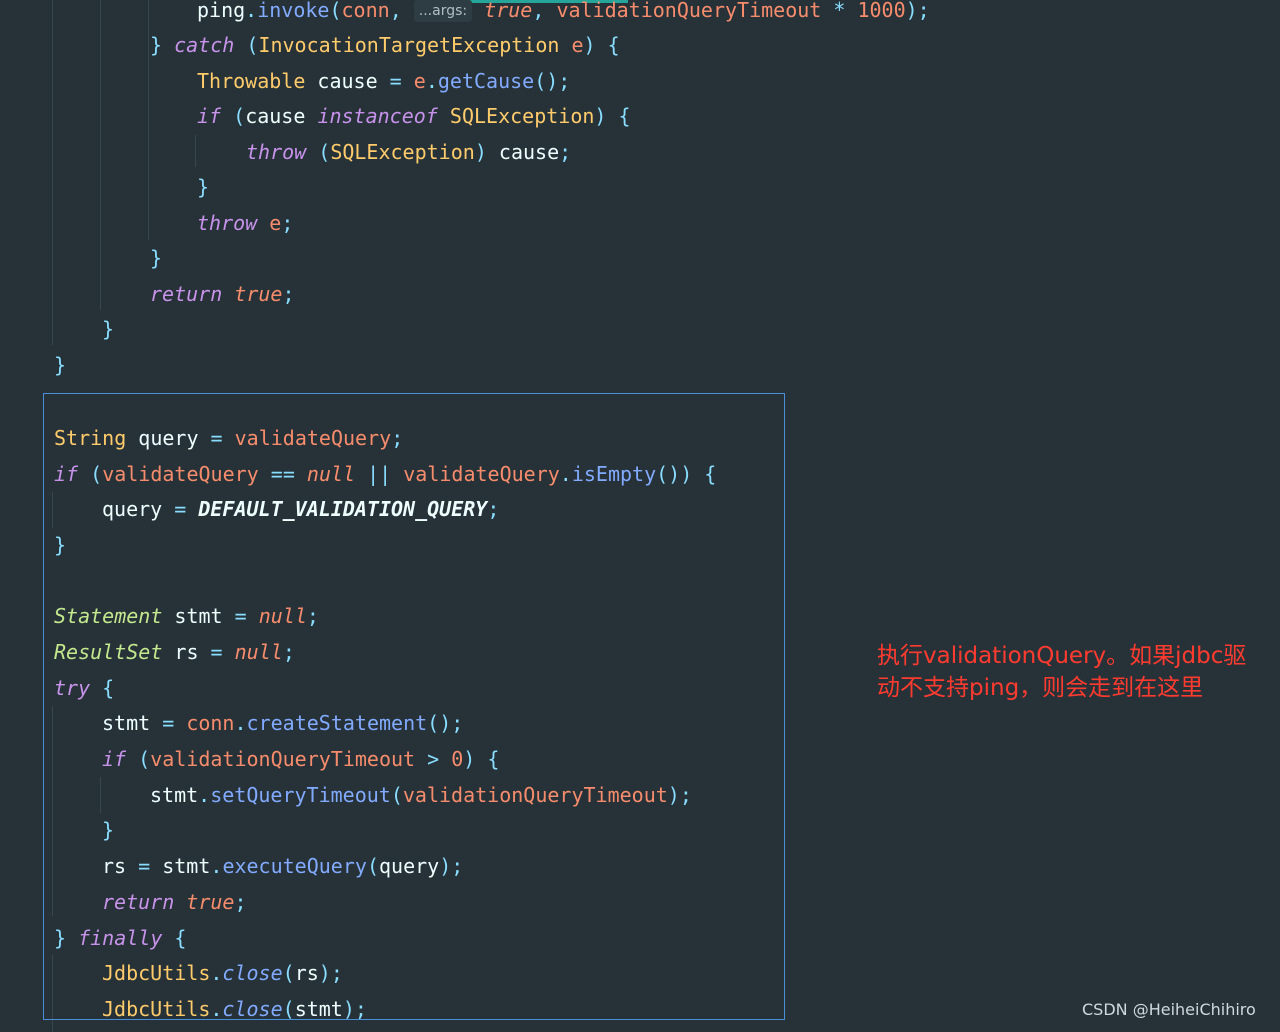  Describe the element at coordinates (552, 81) in the screenshot. I see `code-punctuation: ();` at that location.